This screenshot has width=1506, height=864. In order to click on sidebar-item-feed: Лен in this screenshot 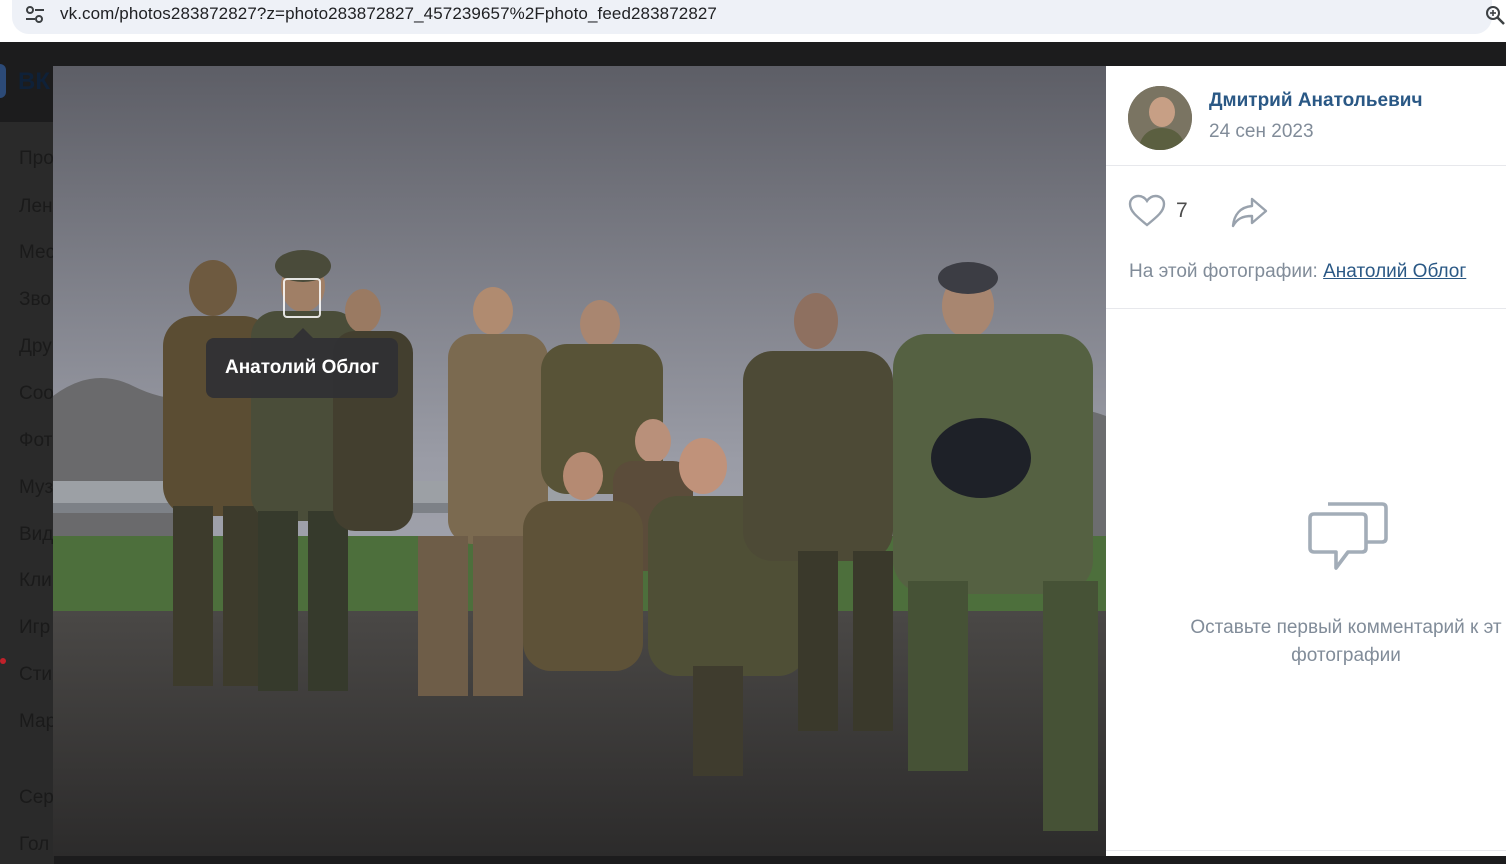, I will do `click(36, 207)`.